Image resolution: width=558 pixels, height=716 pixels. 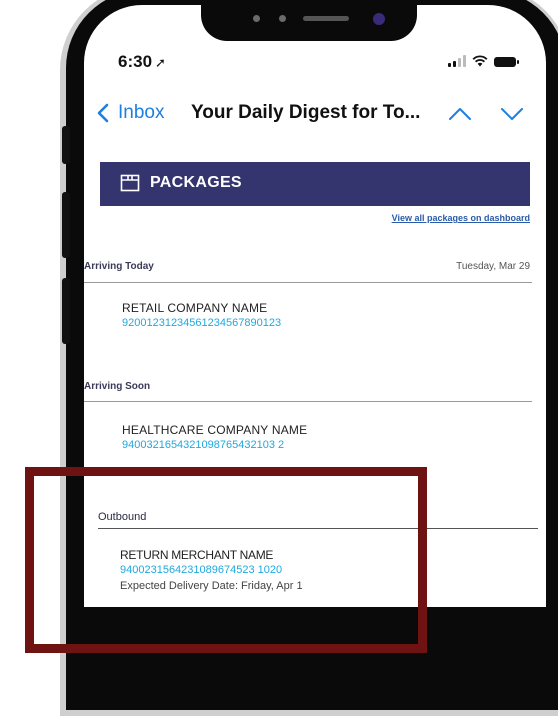 What do you see at coordinates (480, 61) in the screenshot?
I see `wifi-icon` at bounding box center [480, 61].